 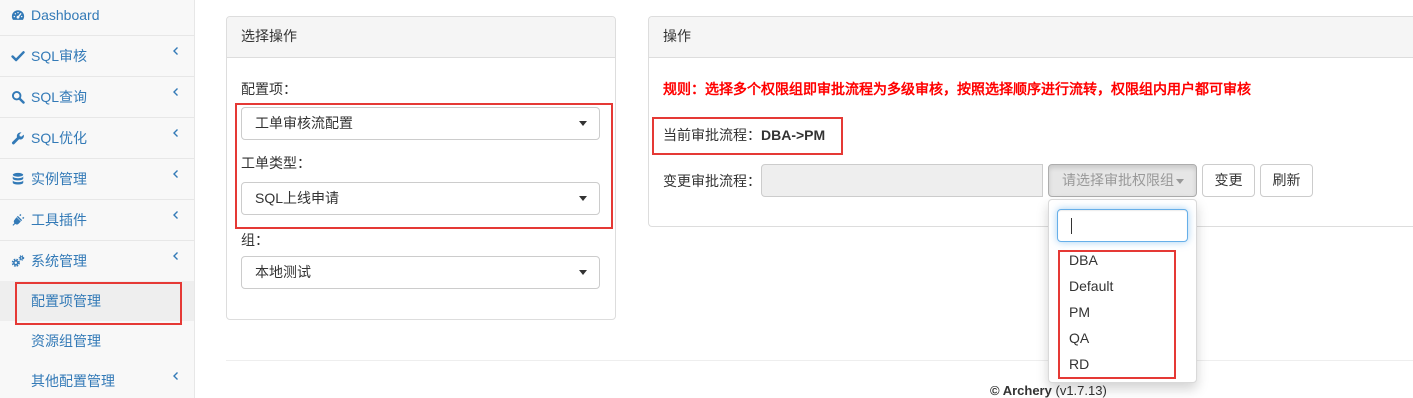 I want to click on sidebar-subitem-label: 配置项管理, so click(x=66, y=301).